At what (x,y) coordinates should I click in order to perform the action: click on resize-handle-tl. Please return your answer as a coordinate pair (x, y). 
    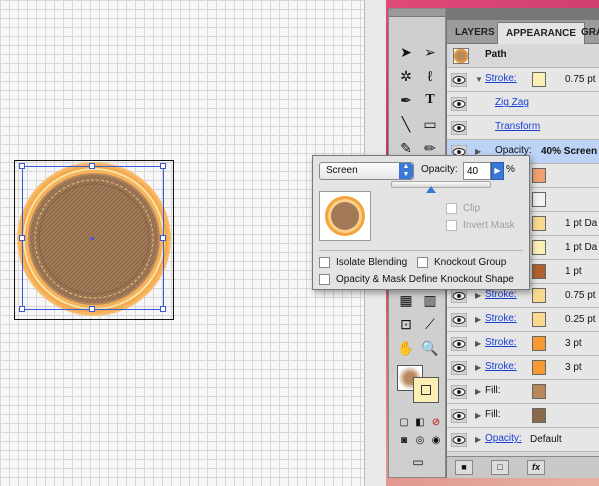
    Looking at the image, I should click on (22, 166).